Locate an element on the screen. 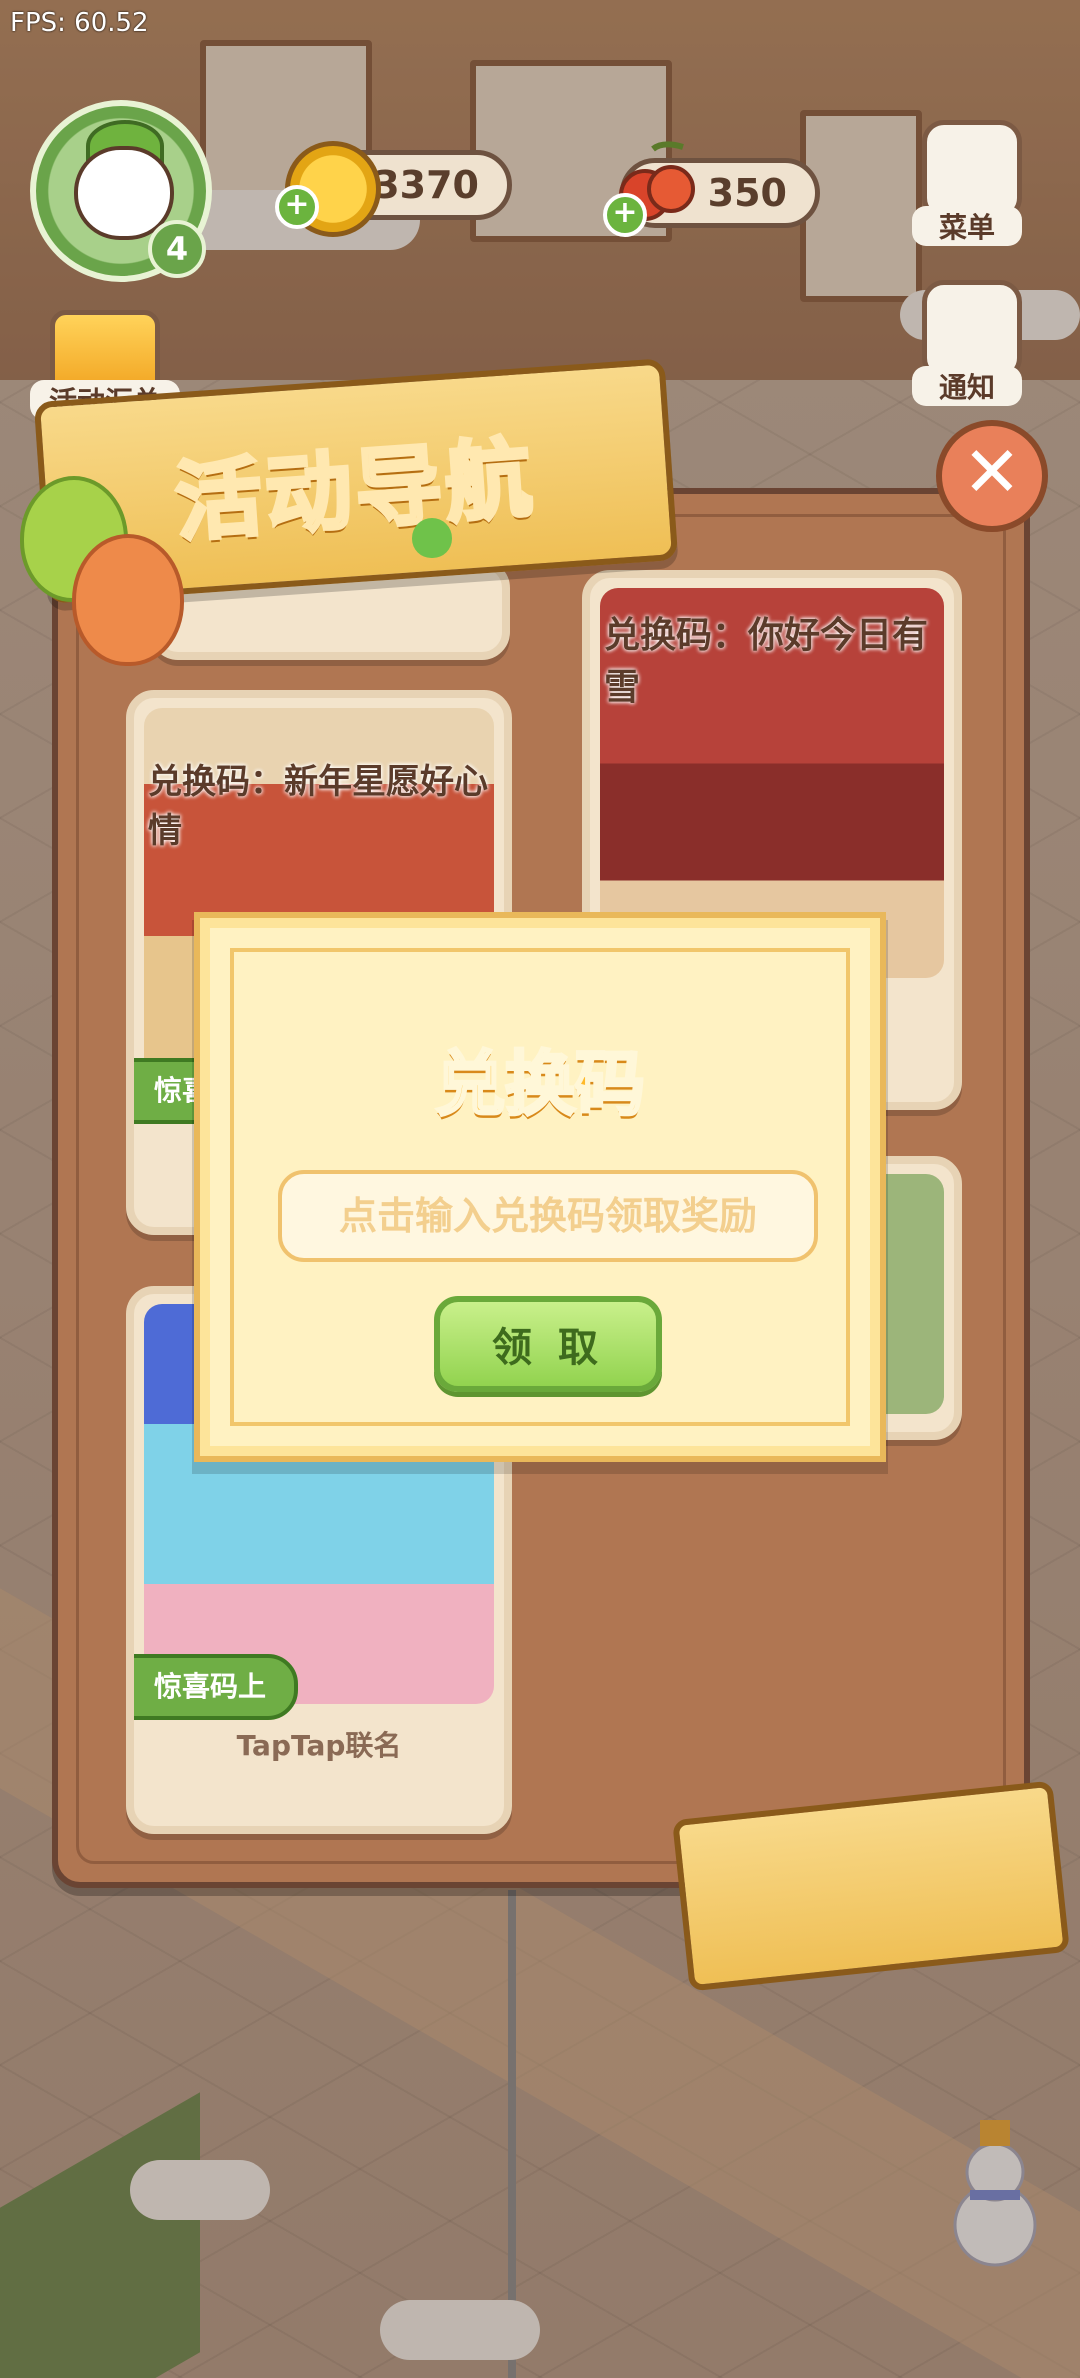 The width and height of the screenshot is (1080, 2378). card-title: 兑换码：你好今日有雪 is located at coordinates (766, 661).